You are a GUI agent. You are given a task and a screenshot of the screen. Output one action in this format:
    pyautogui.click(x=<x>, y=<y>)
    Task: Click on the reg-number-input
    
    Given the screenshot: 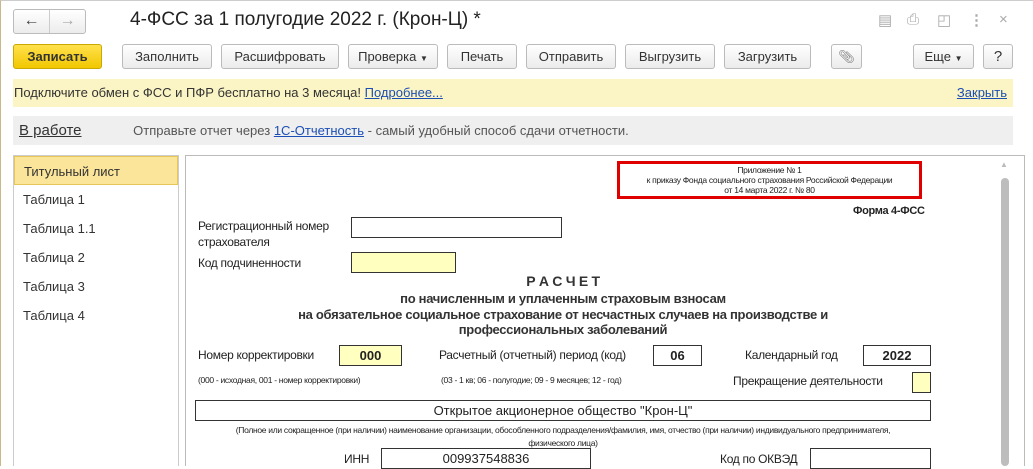 What is the action you would take?
    pyautogui.click(x=456, y=227)
    